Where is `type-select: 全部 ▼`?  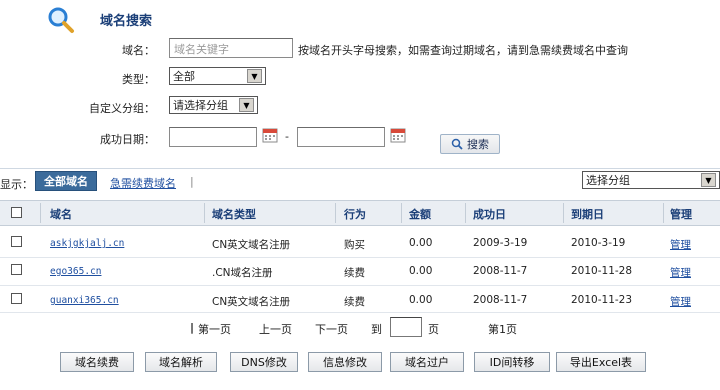
type-select: 全部 ▼ is located at coordinates (217, 76).